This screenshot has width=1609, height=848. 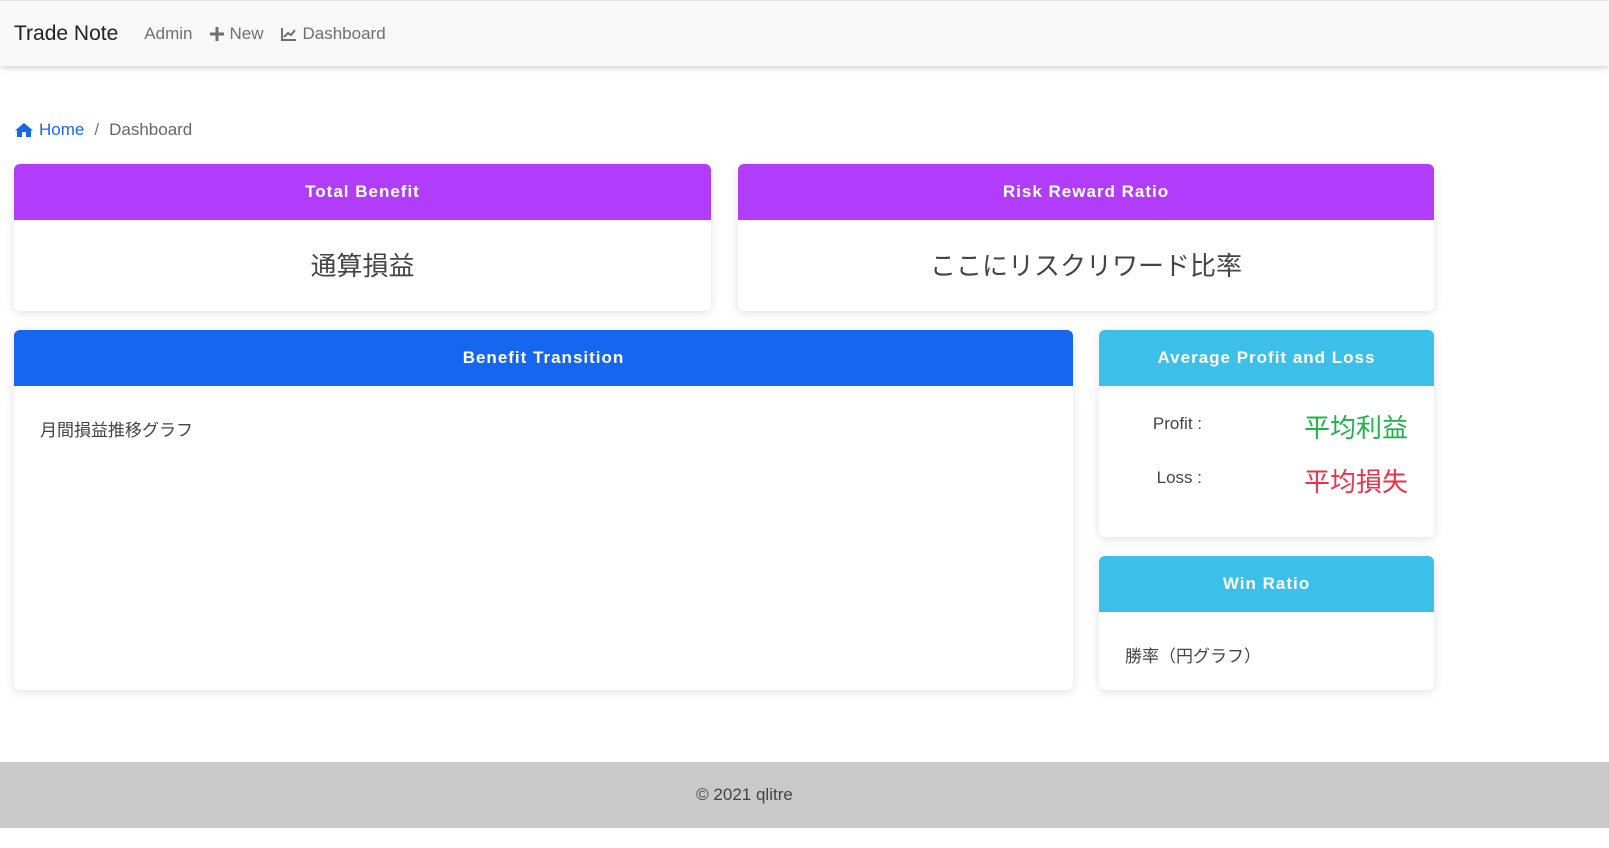 What do you see at coordinates (1085, 266) in the screenshot?
I see `risk-reward-value: ここにリスクリワード比率` at bounding box center [1085, 266].